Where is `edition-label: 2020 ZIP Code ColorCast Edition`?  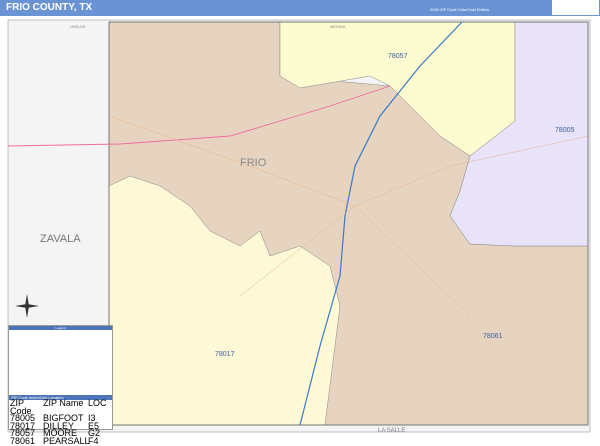 edition-label: 2020 ZIP Code ColorCast Edition is located at coordinates (460, 9).